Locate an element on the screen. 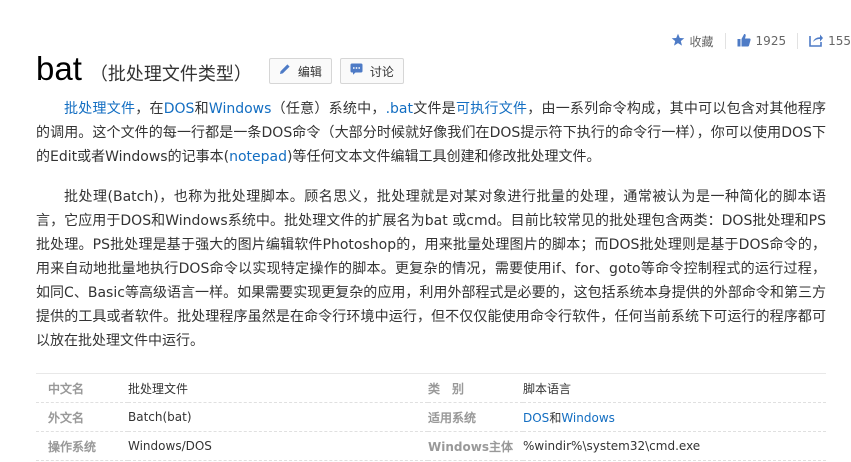 The height and width of the screenshot is (462, 851). text-segment: （任意）系统中， is located at coordinates (328, 109).